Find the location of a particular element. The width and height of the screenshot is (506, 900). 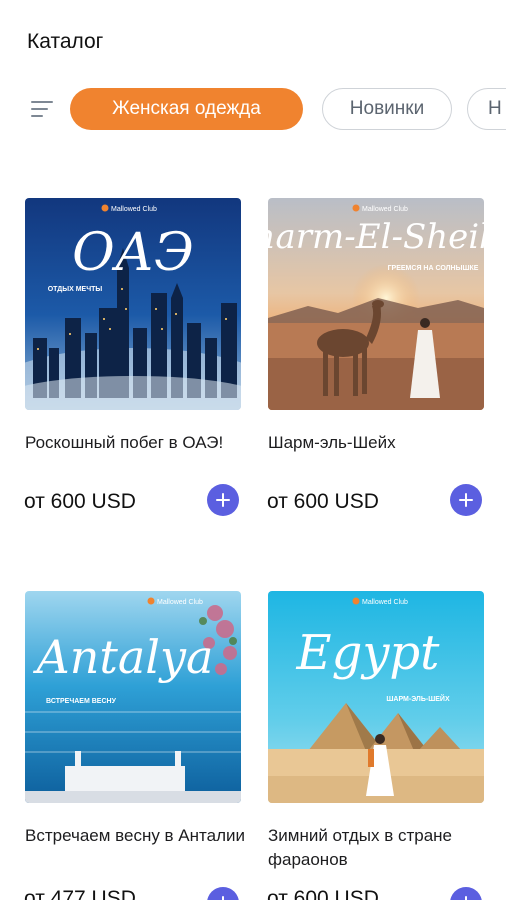

product-title: Шарм-эль-Шейх is located at coordinates (383, 443).